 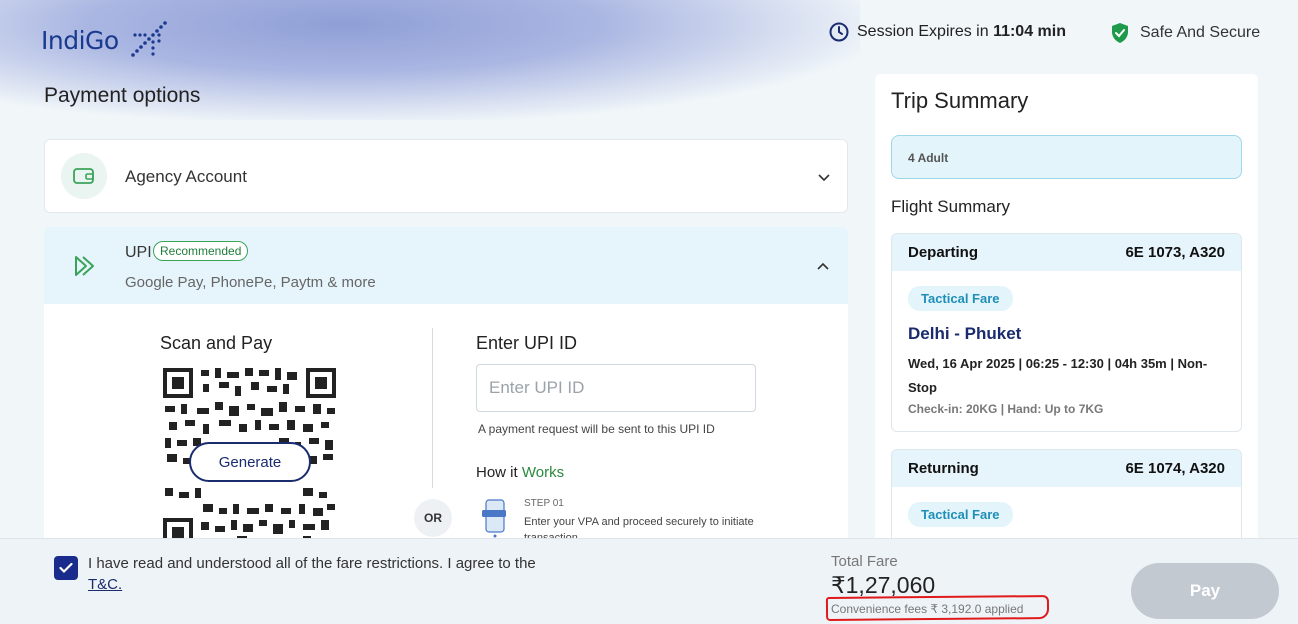 What do you see at coordinates (943, 252) in the screenshot?
I see `departing-label: Departing` at bounding box center [943, 252].